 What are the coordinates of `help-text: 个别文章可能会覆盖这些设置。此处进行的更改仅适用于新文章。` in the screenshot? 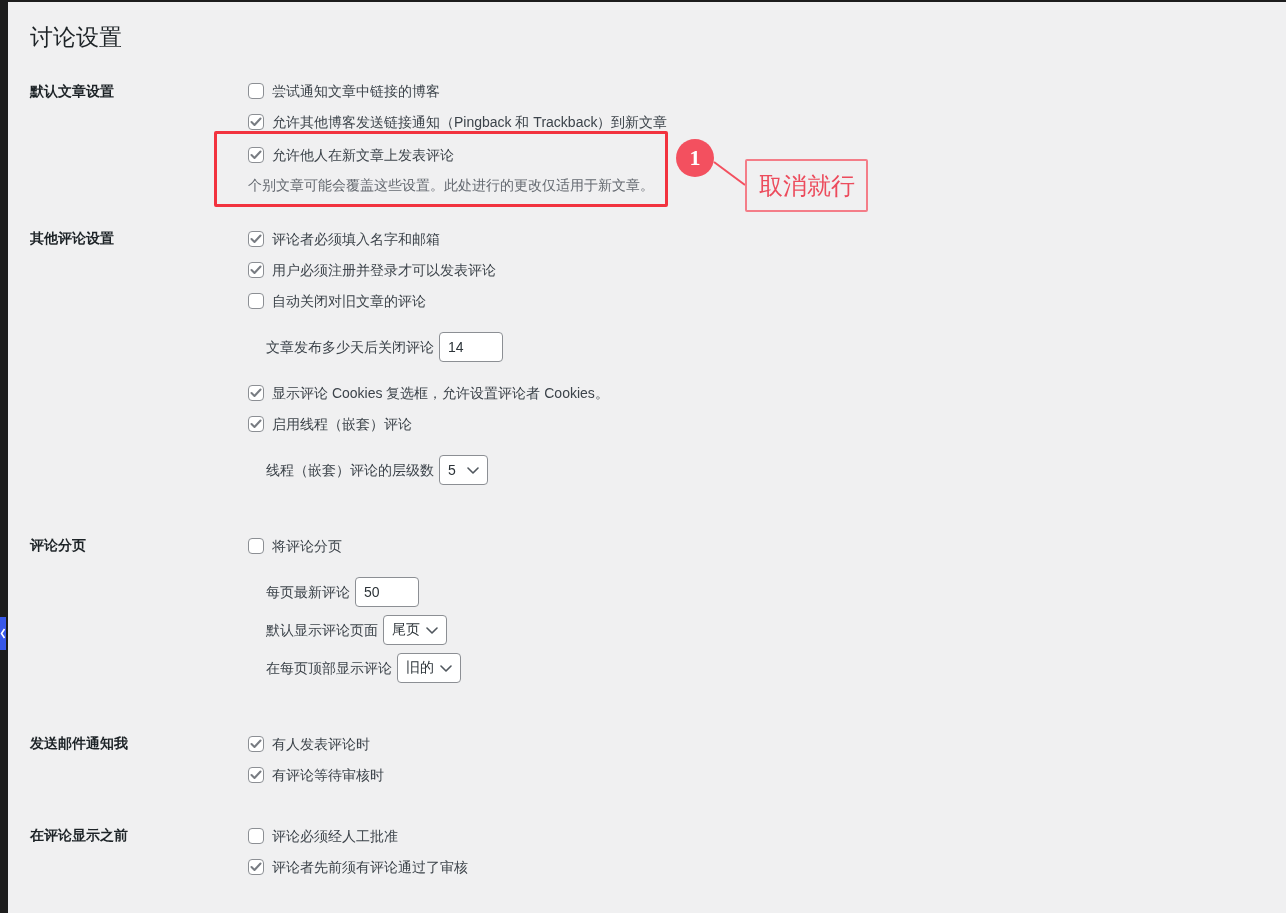 It's located at (451, 185).